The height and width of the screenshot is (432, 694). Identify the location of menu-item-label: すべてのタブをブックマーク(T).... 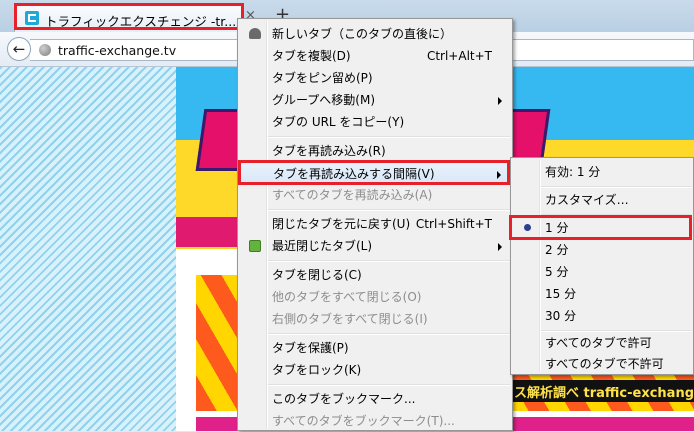
(363, 421).